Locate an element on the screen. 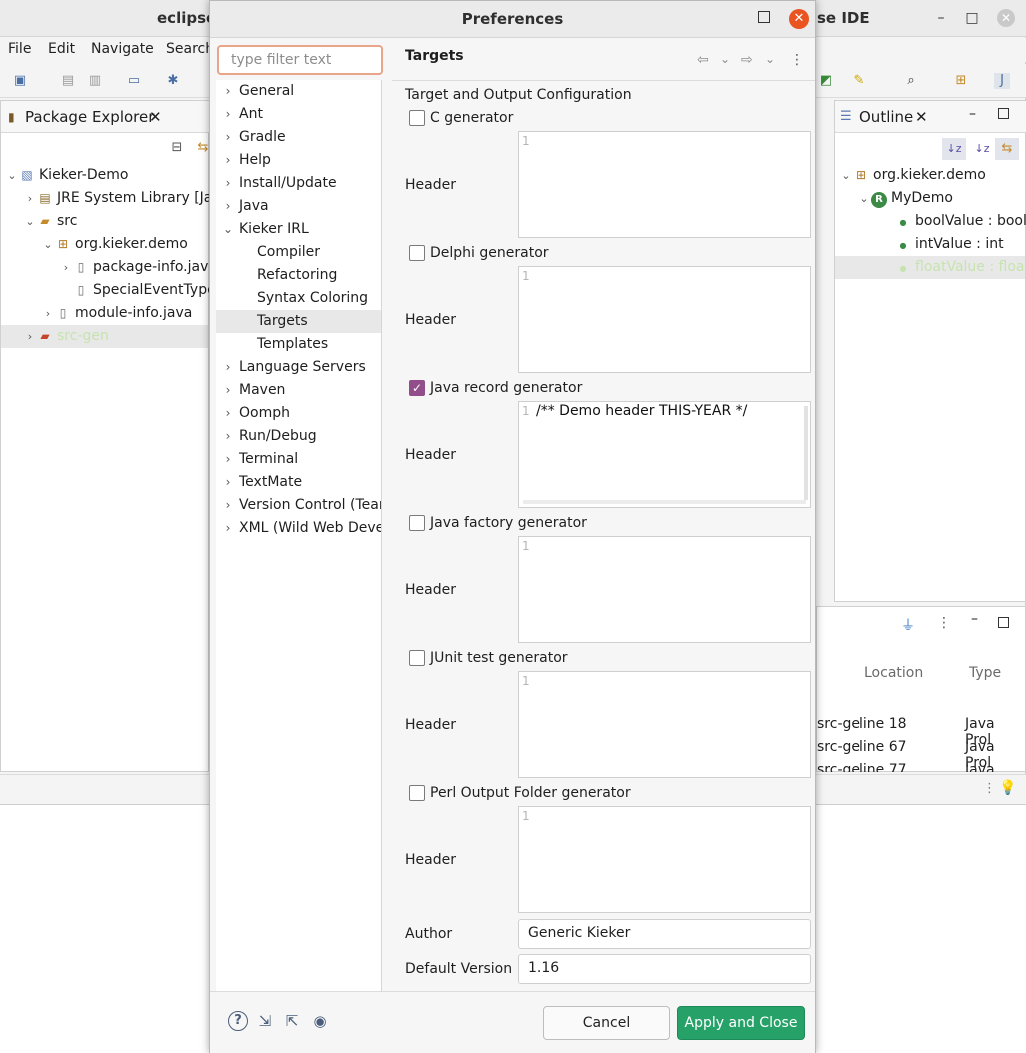  perl-output-generator-checkbox is located at coordinates (417, 793).